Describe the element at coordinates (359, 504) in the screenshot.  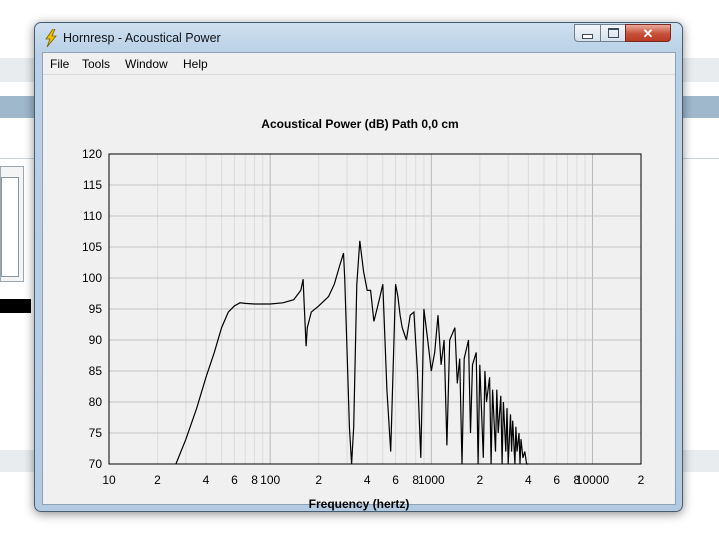
I see `x-axis-label: Frequency (hertz)` at that location.